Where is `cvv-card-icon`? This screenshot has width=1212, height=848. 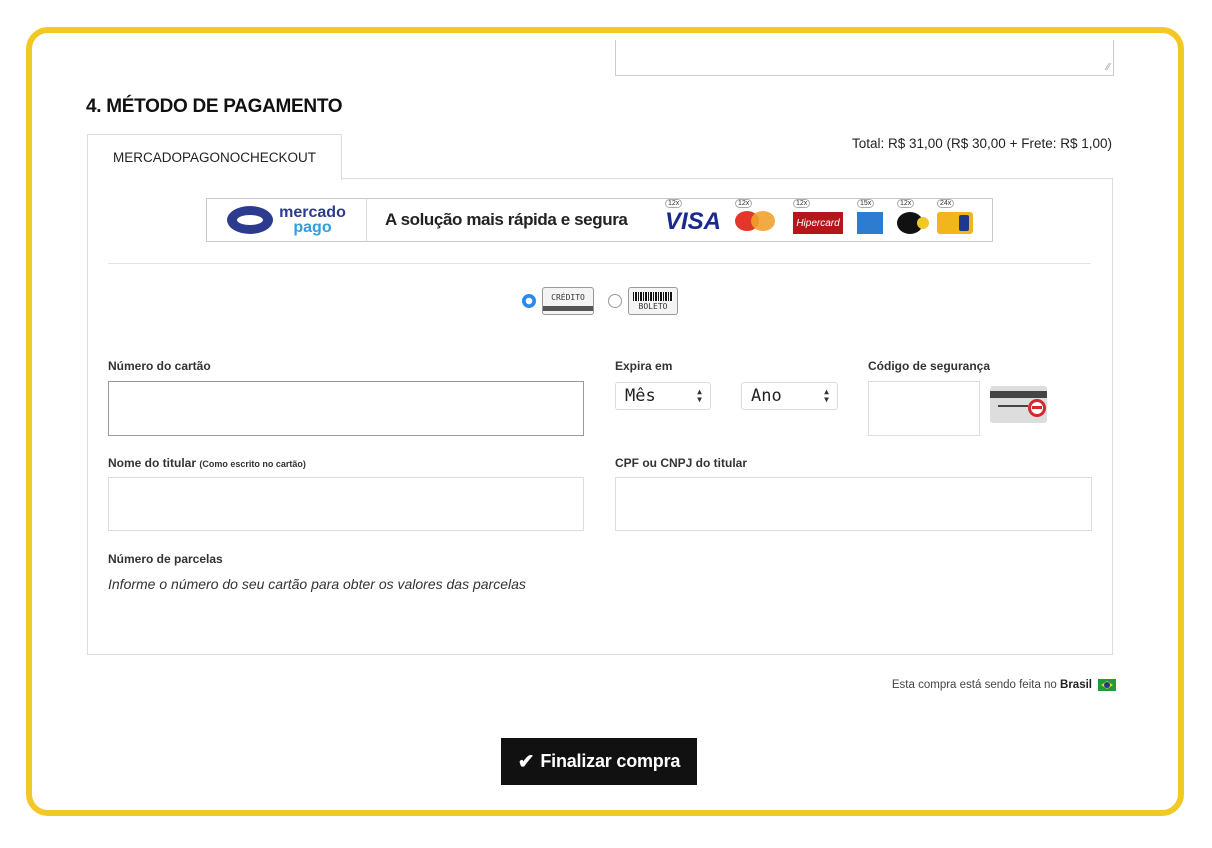 cvv-card-icon is located at coordinates (1018, 404).